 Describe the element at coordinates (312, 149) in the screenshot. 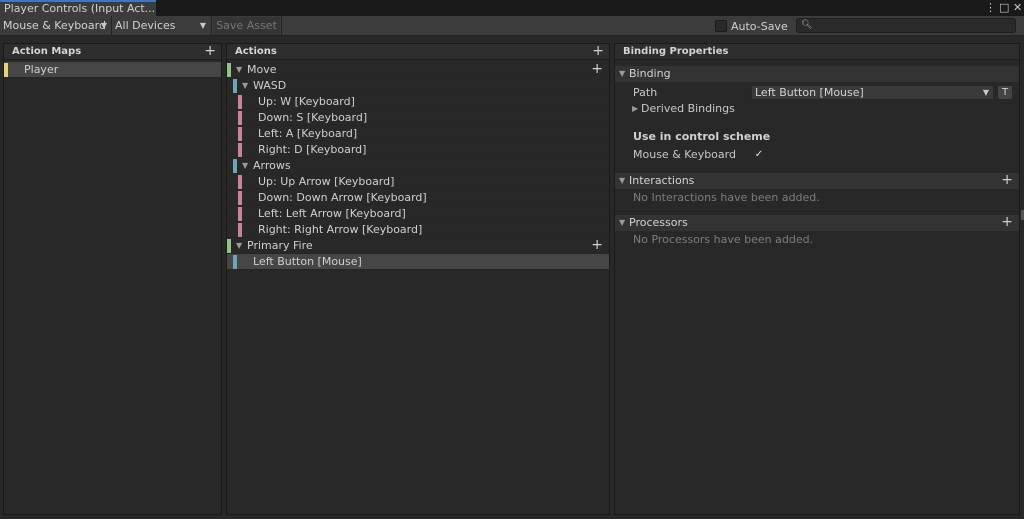

I see `row-label: Right: D [Keyboard]` at that location.